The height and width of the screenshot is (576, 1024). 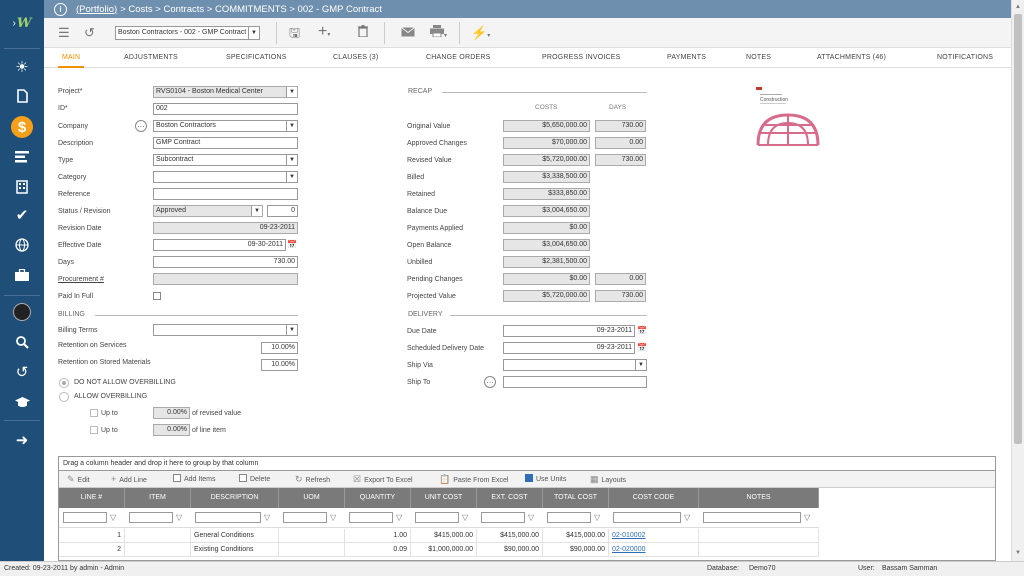 What do you see at coordinates (225, 143) in the screenshot?
I see `description-field: GMP Contract` at bounding box center [225, 143].